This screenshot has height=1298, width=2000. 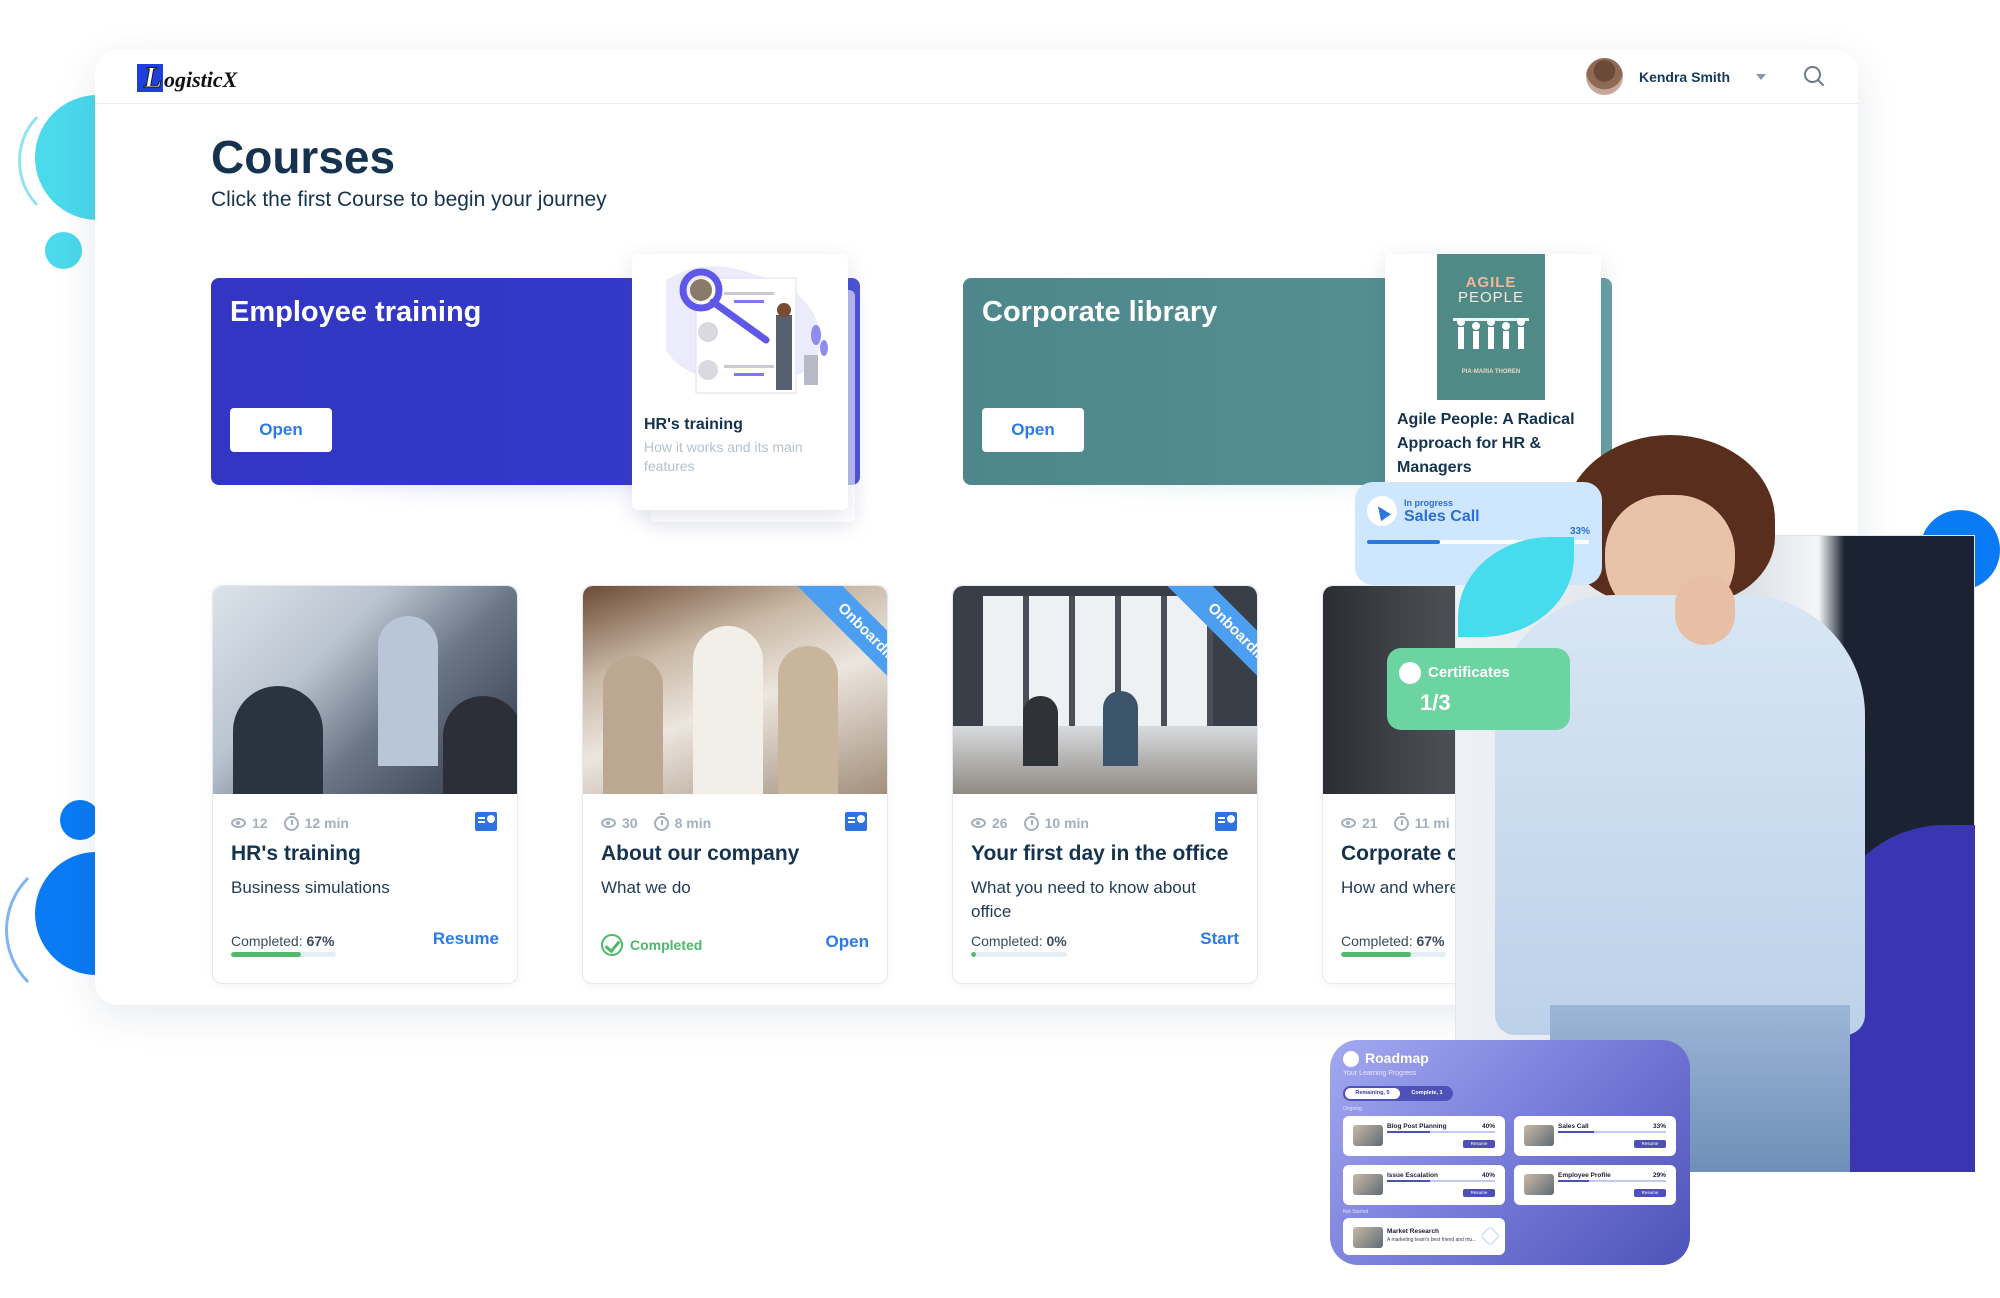 What do you see at coordinates (187, 77) in the screenshot?
I see `logo: L ogisticX` at bounding box center [187, 77].